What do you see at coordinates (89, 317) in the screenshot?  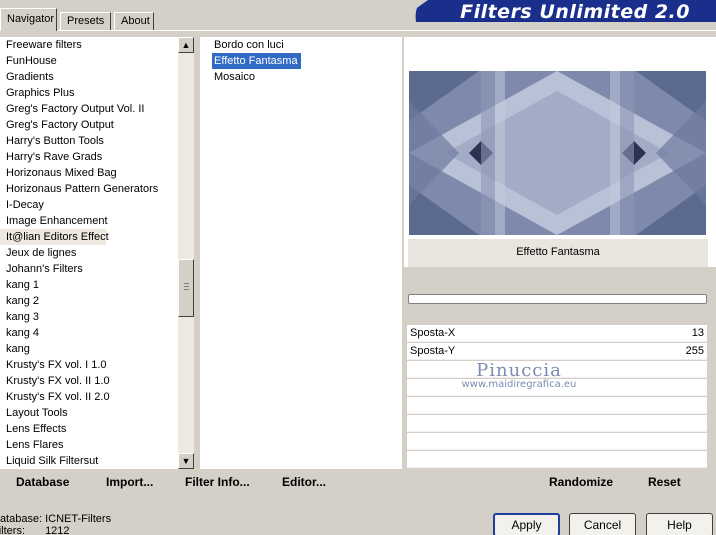 I see `category-item: kang 3` at bounding box center [89, 317].